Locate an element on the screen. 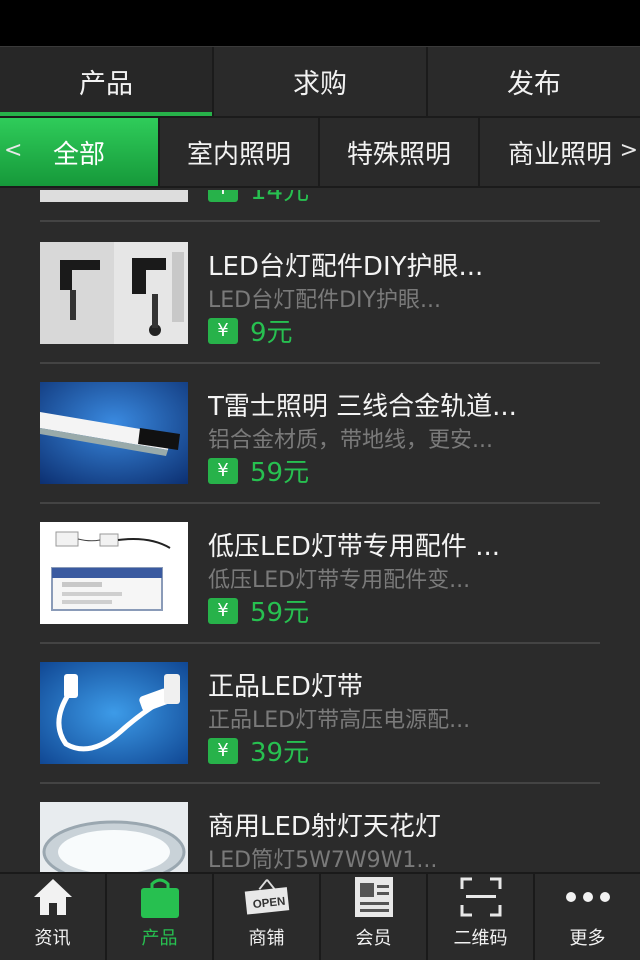  list-item: LED台灯配件DIY护眼... LED台灯配件DIY护眼... ¥ 9元 is located at coordinates (320, 294).